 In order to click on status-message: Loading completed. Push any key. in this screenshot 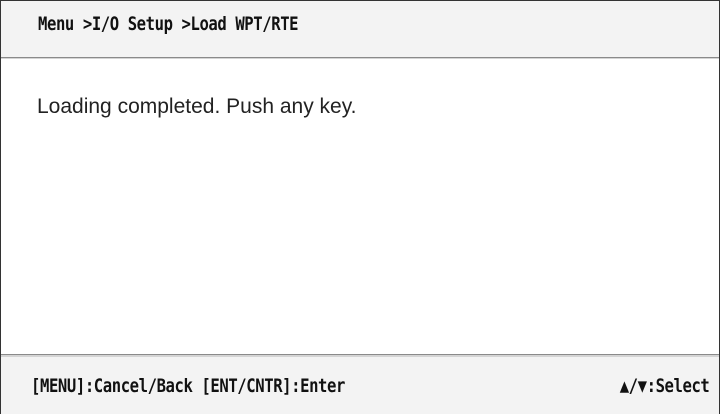, I will do `click(197, 106)`.